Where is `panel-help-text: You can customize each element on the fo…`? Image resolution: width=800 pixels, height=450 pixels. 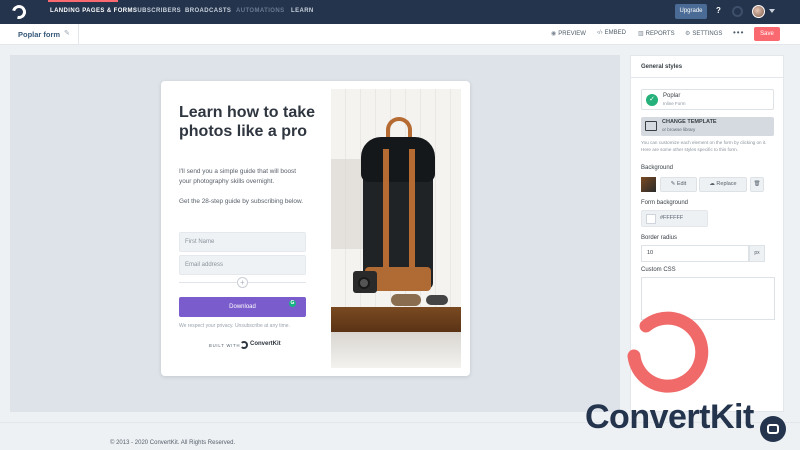 panel-help-text: You can customize each element on the fo… is located at coordinates (704, 146).